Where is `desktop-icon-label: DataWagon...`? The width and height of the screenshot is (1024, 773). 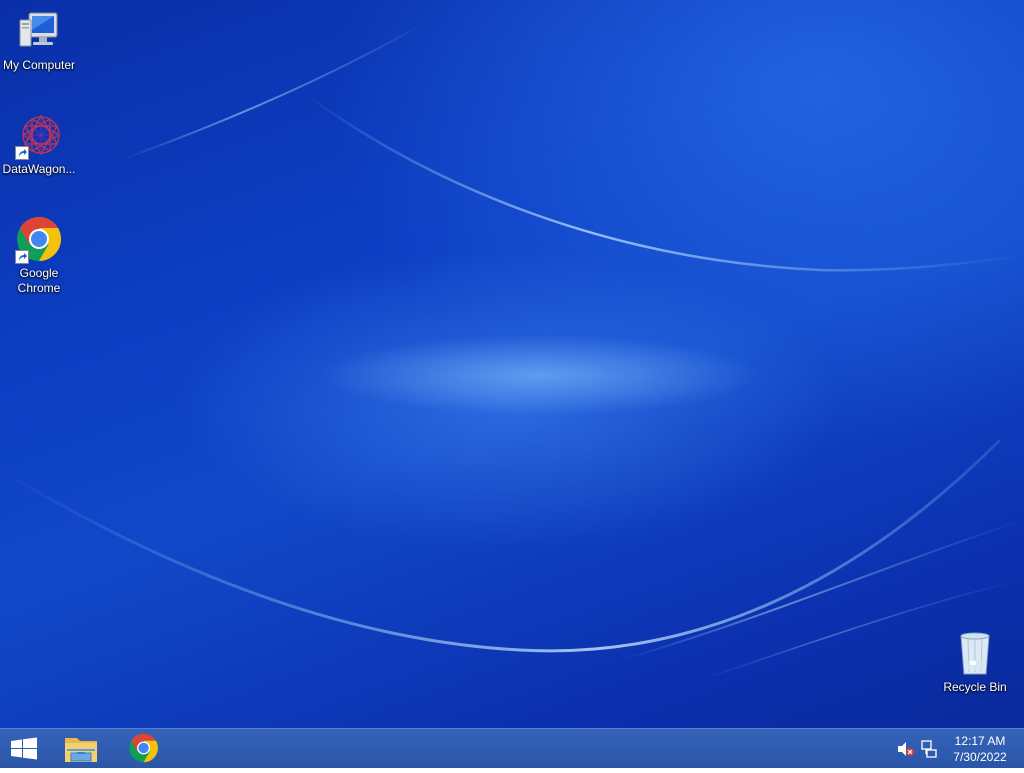 desktop-icon-label: DataWagon... is located at coordinates (39, 169).